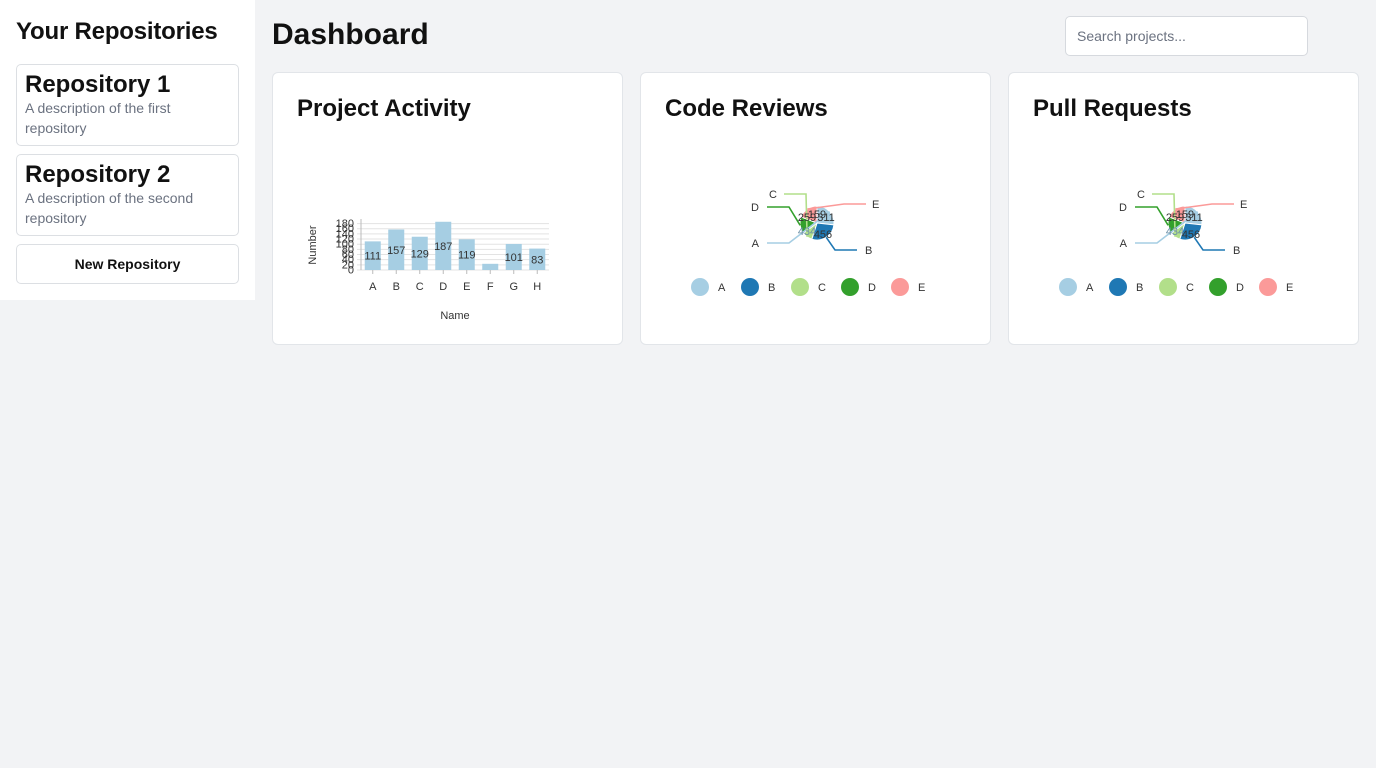 The image size is (1376, 768). I want to click on page-title: Dashboard, so click(350, 34).